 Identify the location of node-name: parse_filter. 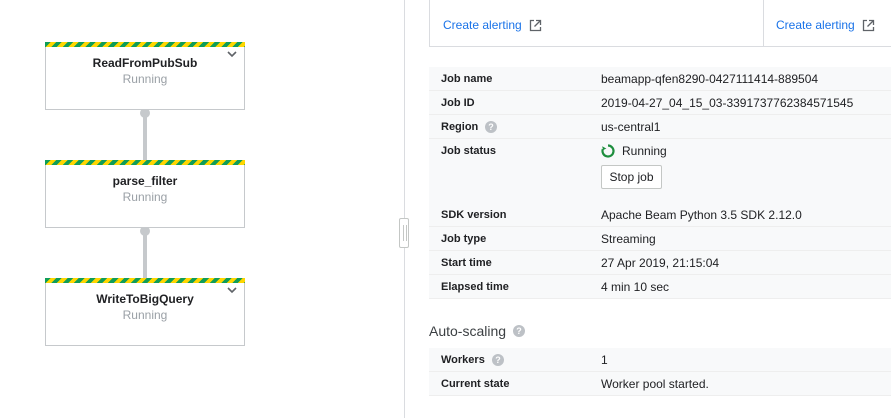
(145, 181).